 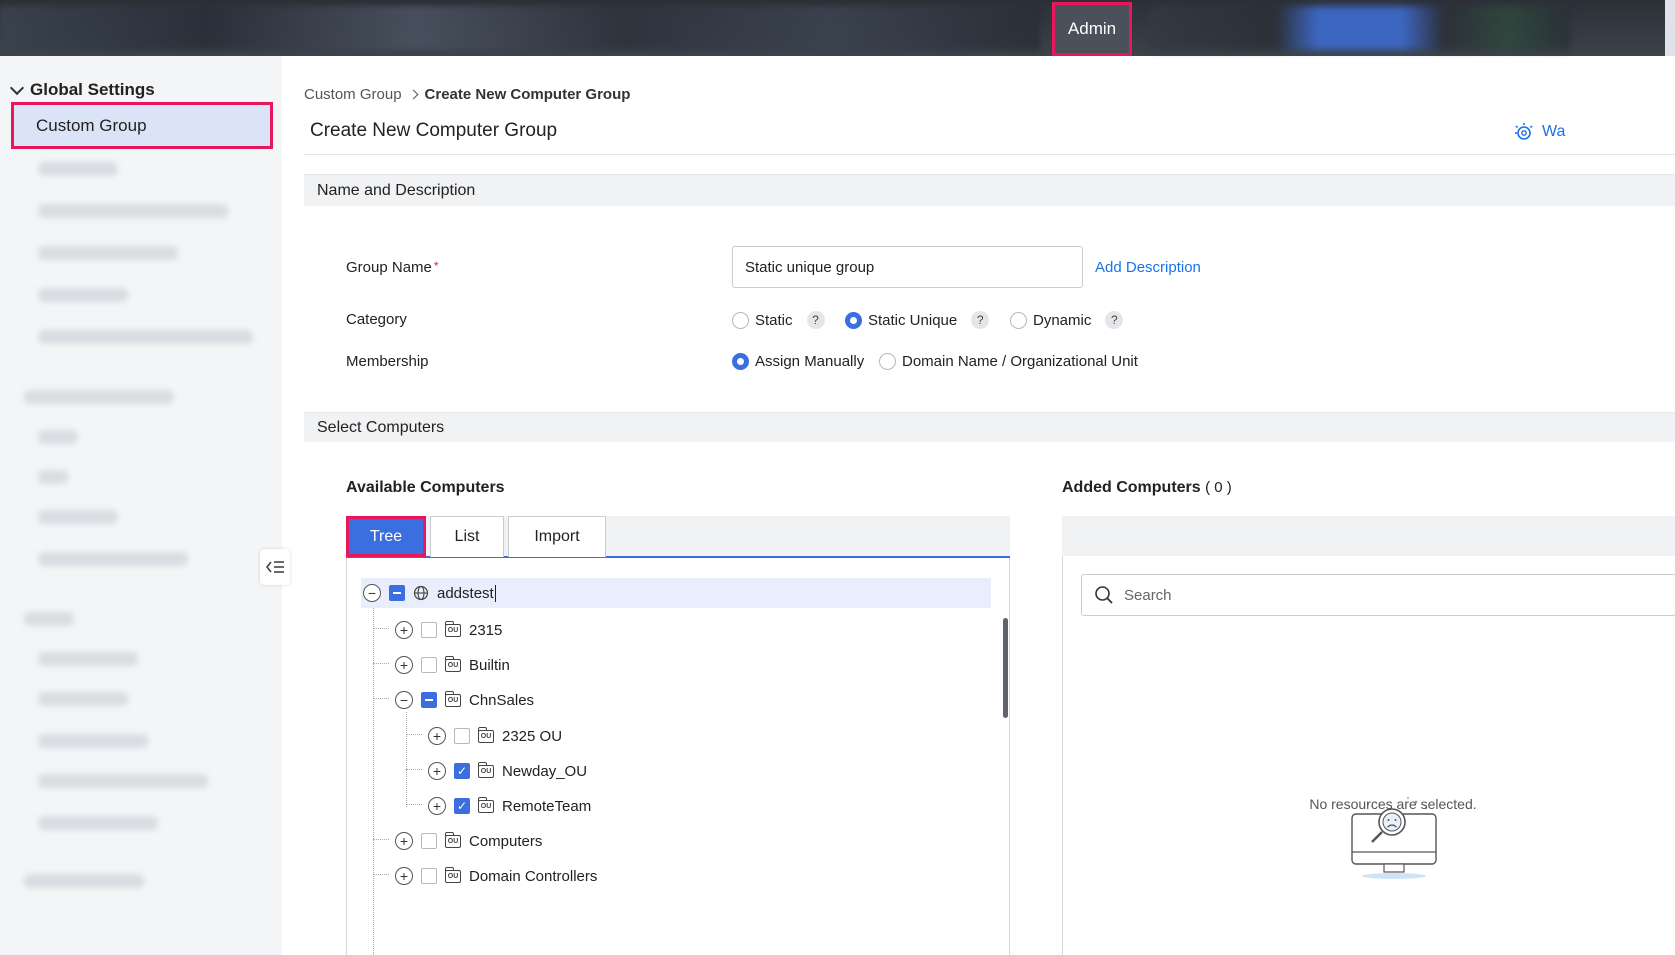 I want to click on section-select-computers: Select Computers, so click(x=989, y=427).